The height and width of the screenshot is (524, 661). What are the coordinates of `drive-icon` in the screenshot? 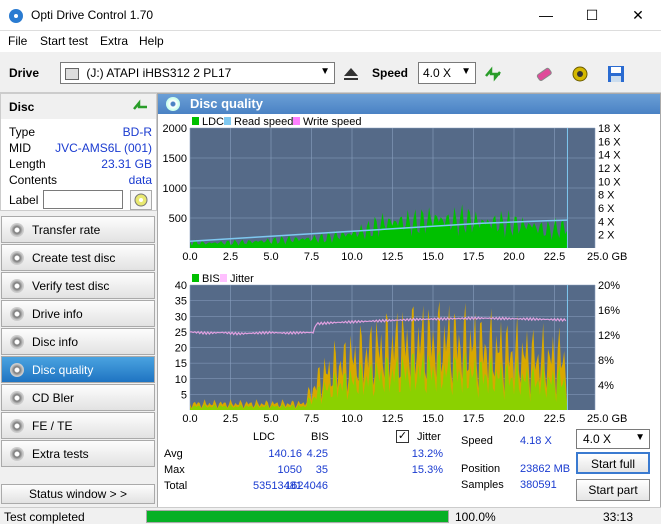 It's located at (72, 73).